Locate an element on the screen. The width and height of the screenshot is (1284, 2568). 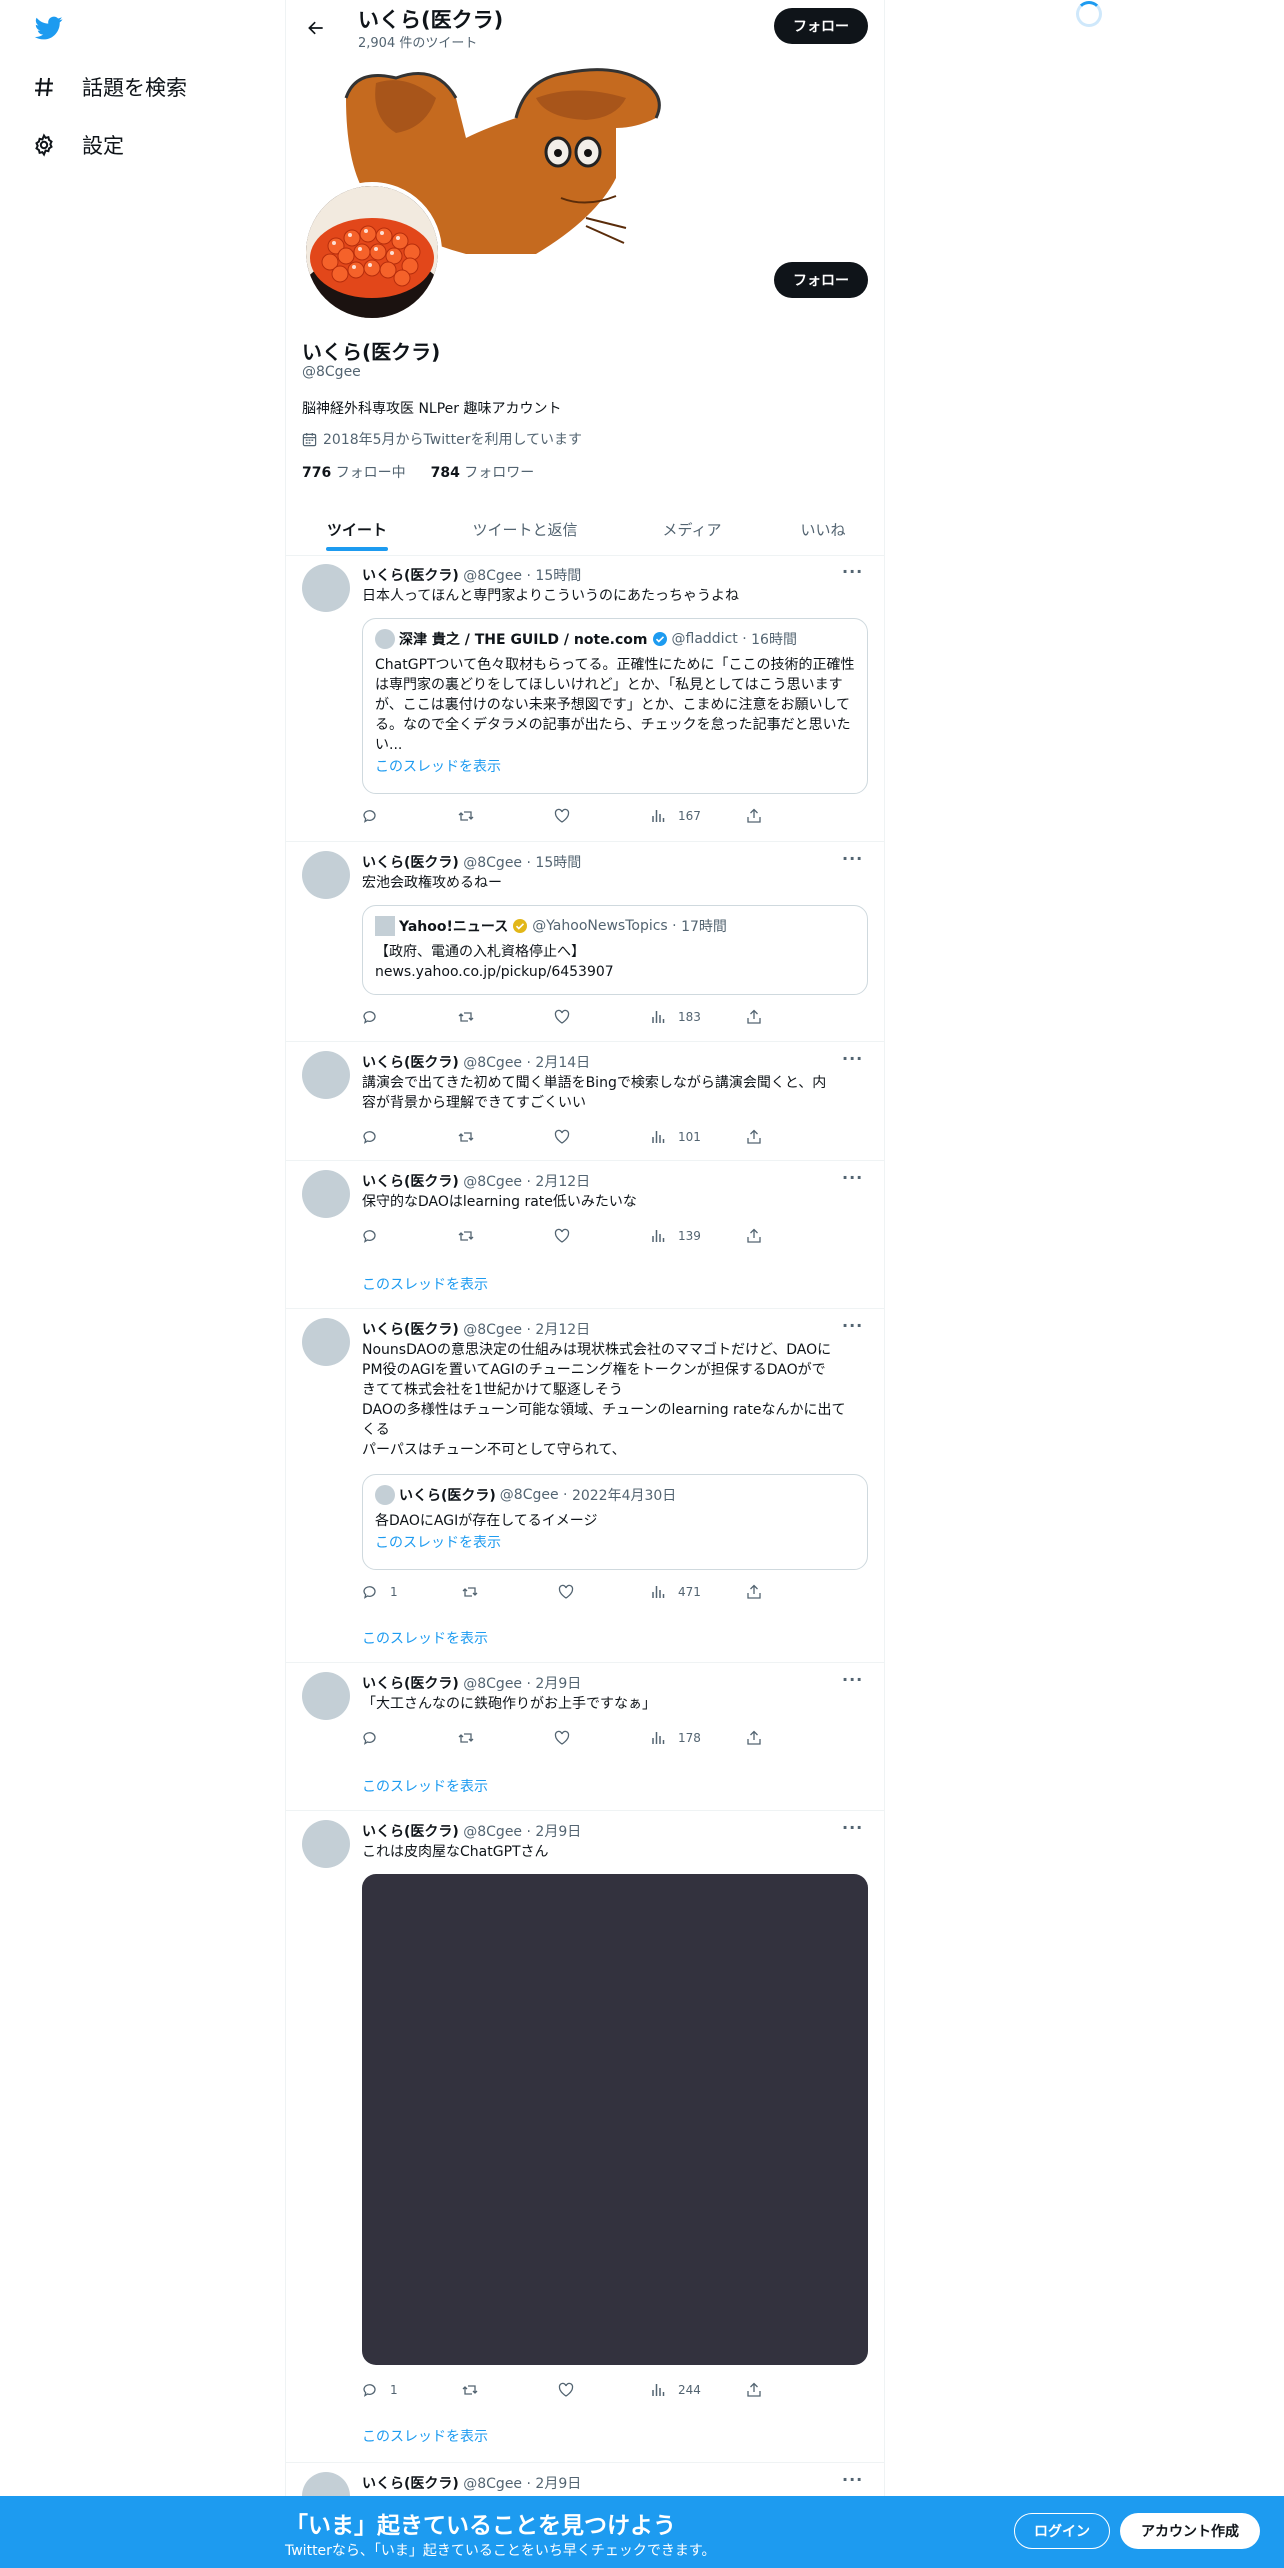
views-button: 139 is located at coordinates (675, 1236).